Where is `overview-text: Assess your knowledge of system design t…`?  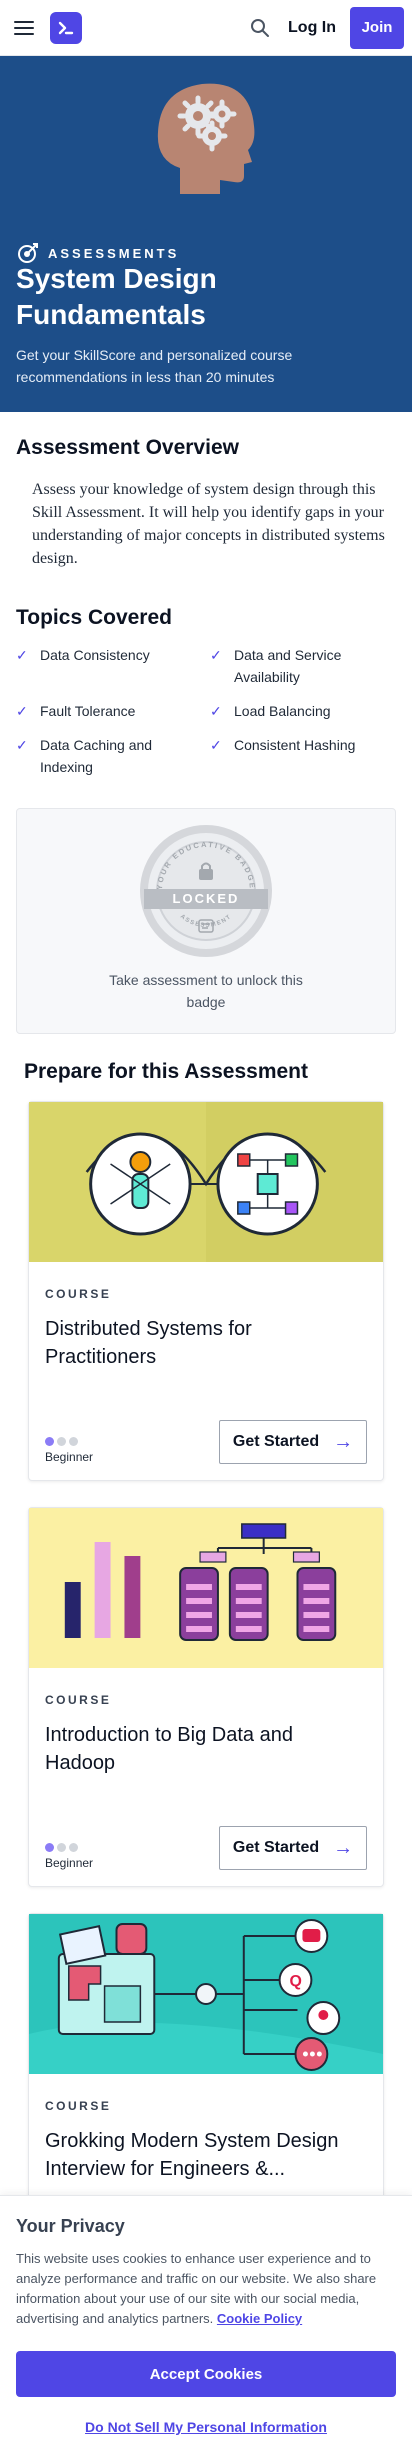 overview-text: Assess your knowledge of system design t… is located at coordinates (208, 524).